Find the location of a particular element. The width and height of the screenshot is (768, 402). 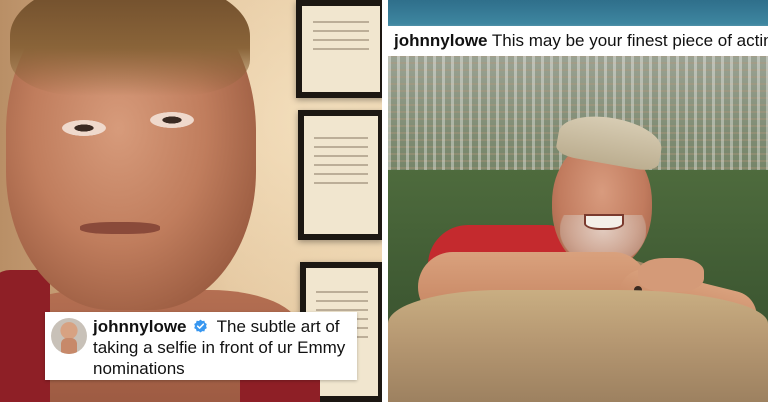

avatar is located at coordinates (69, 336).